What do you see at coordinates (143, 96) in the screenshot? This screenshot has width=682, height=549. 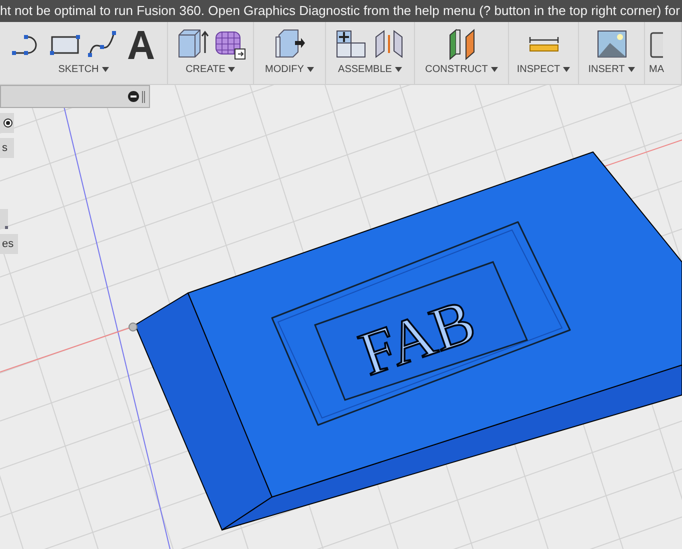 I see `grip-icon` at bounding box center [143, 96].